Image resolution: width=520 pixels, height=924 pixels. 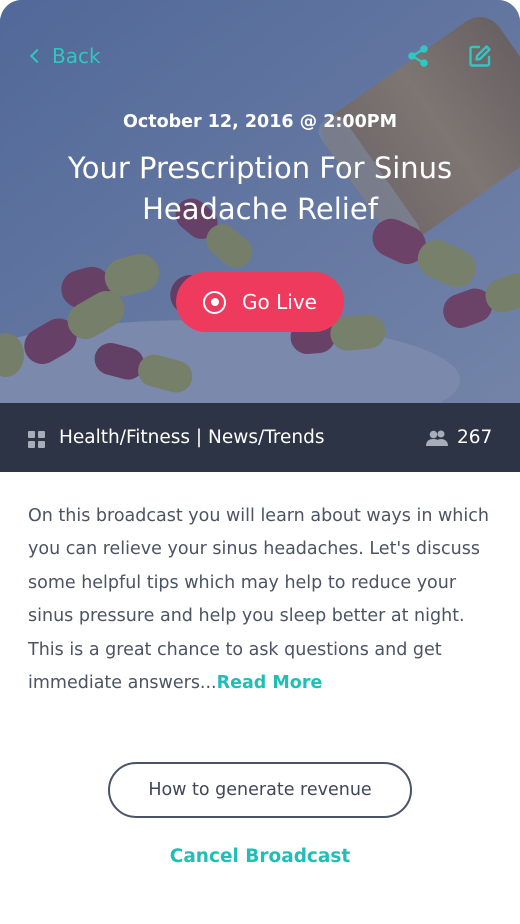 I want to click on cancel-broadcast-button: Cancel Broadcast, so click(x=260, y=856).